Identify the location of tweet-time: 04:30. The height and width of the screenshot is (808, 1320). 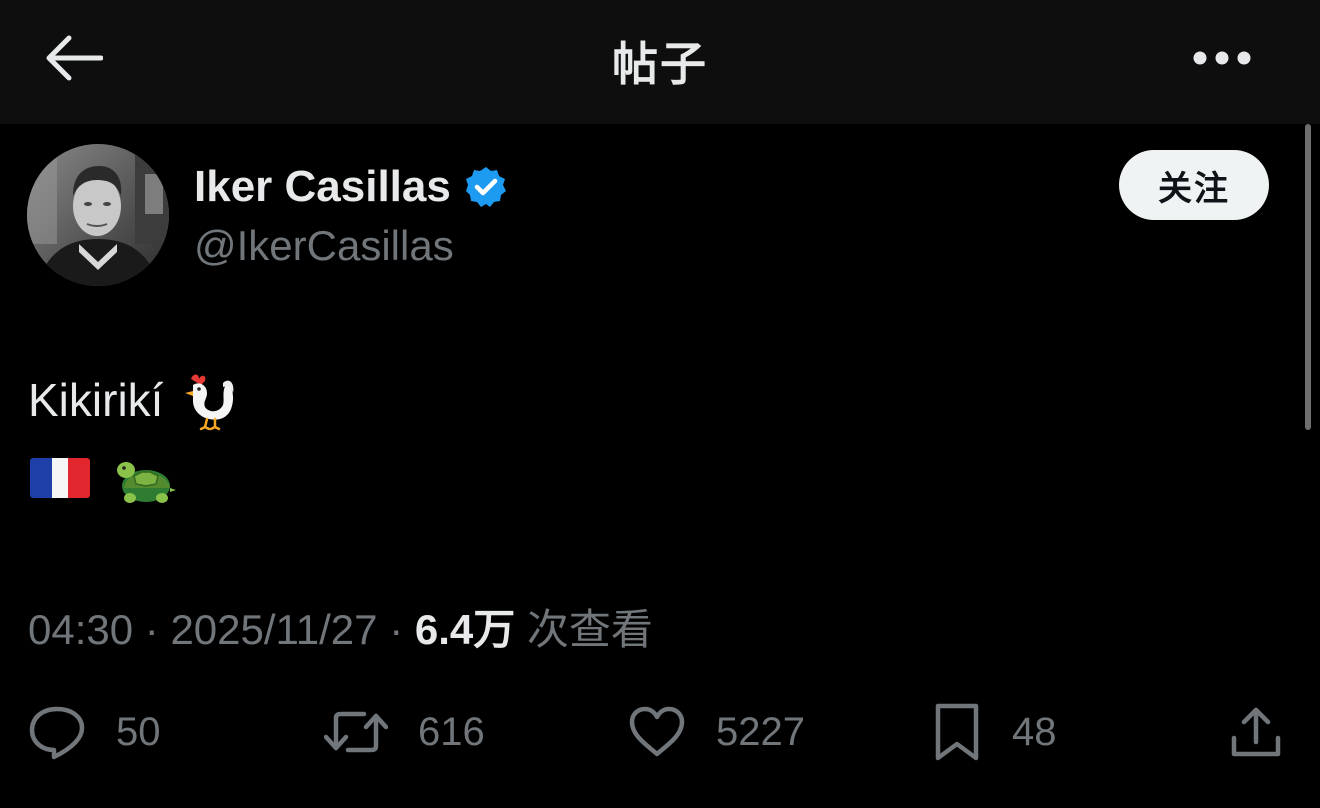
(80, 629).